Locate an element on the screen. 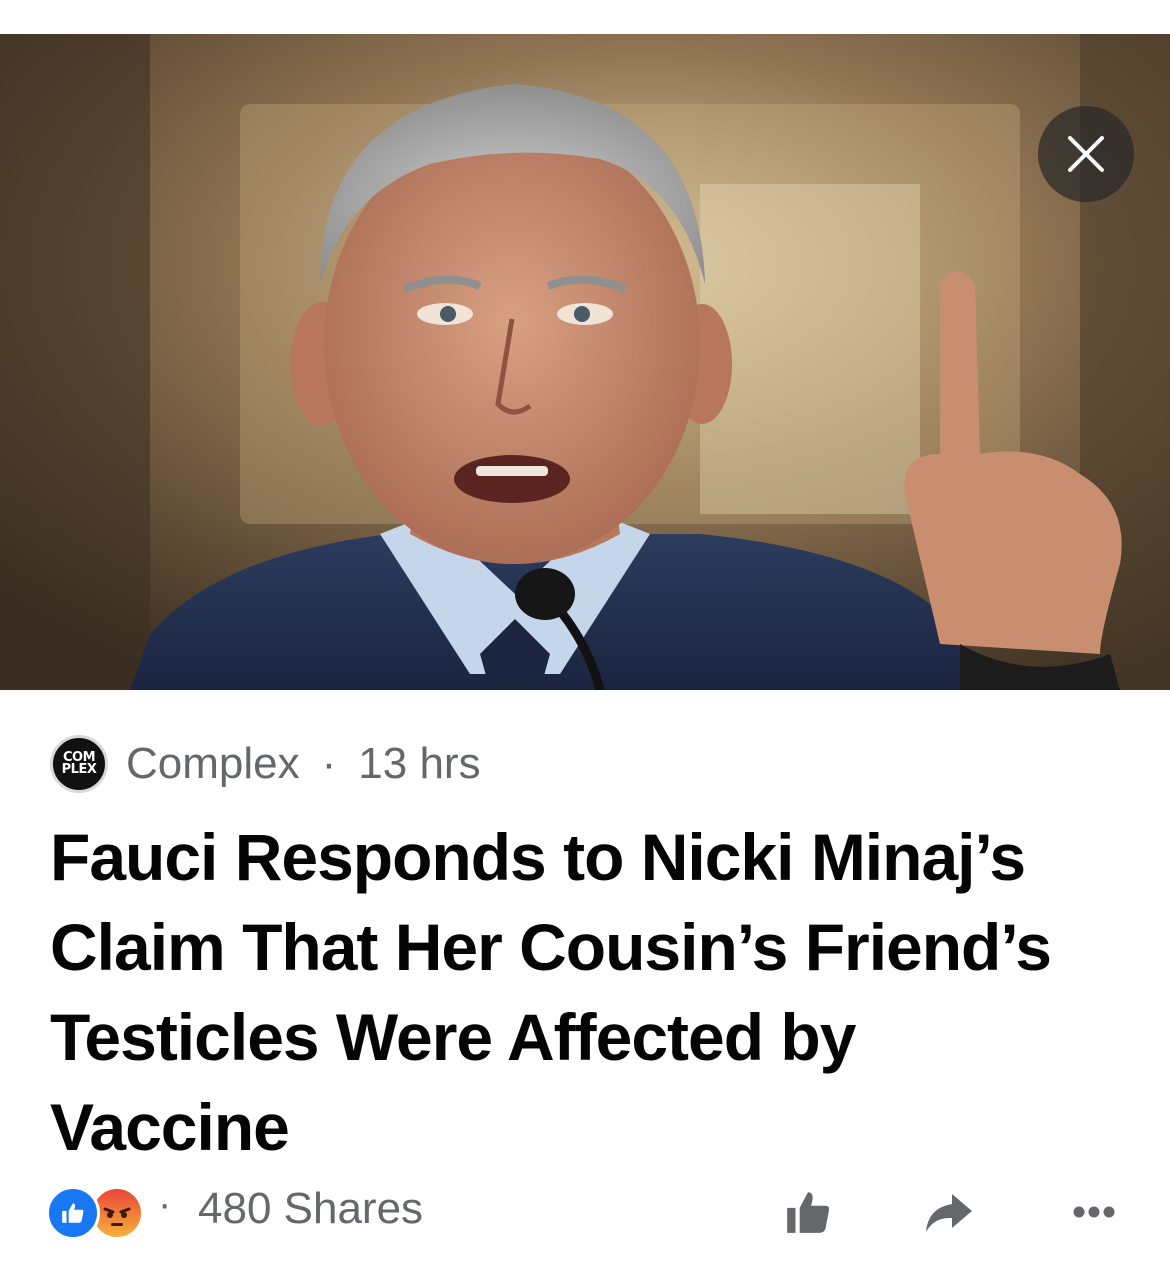 Image resolution: width=1170 pixels, height=1276 pixels. post-meta: COM PLEX Complex · 13 hrs is located at coordinates (265, 764).